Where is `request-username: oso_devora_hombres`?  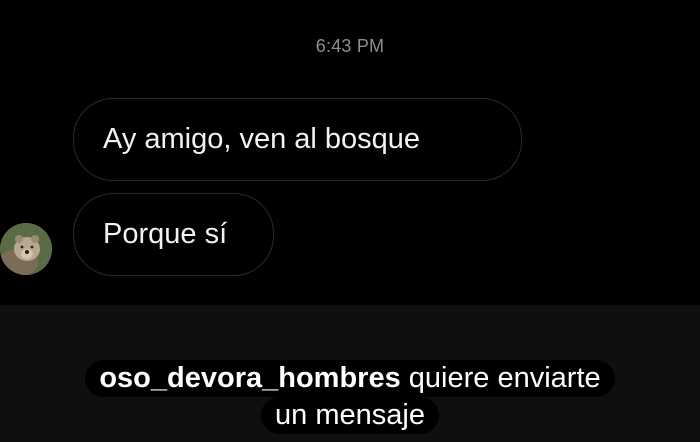 request-username: oso_devora_hombres is located at coordinates (249, 378).